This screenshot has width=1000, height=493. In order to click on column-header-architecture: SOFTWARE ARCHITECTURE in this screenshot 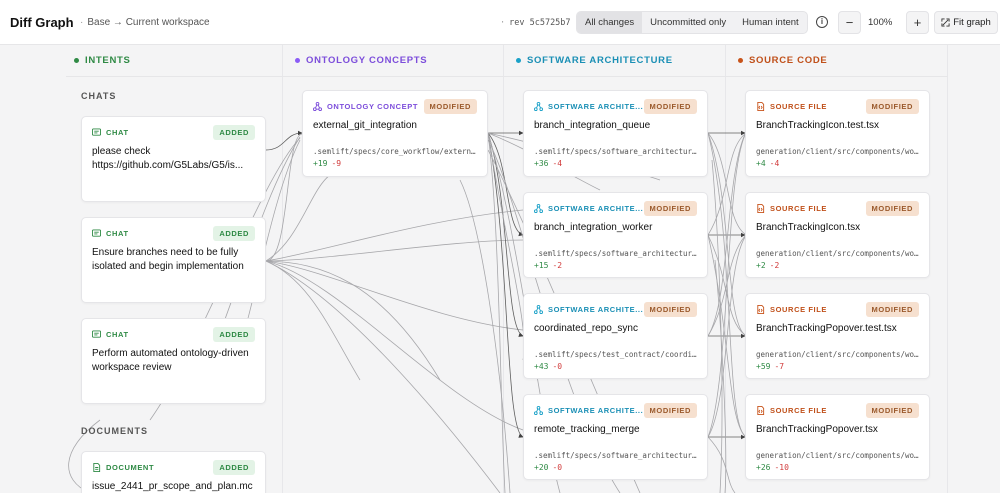, I will do `click(594, 60)`.